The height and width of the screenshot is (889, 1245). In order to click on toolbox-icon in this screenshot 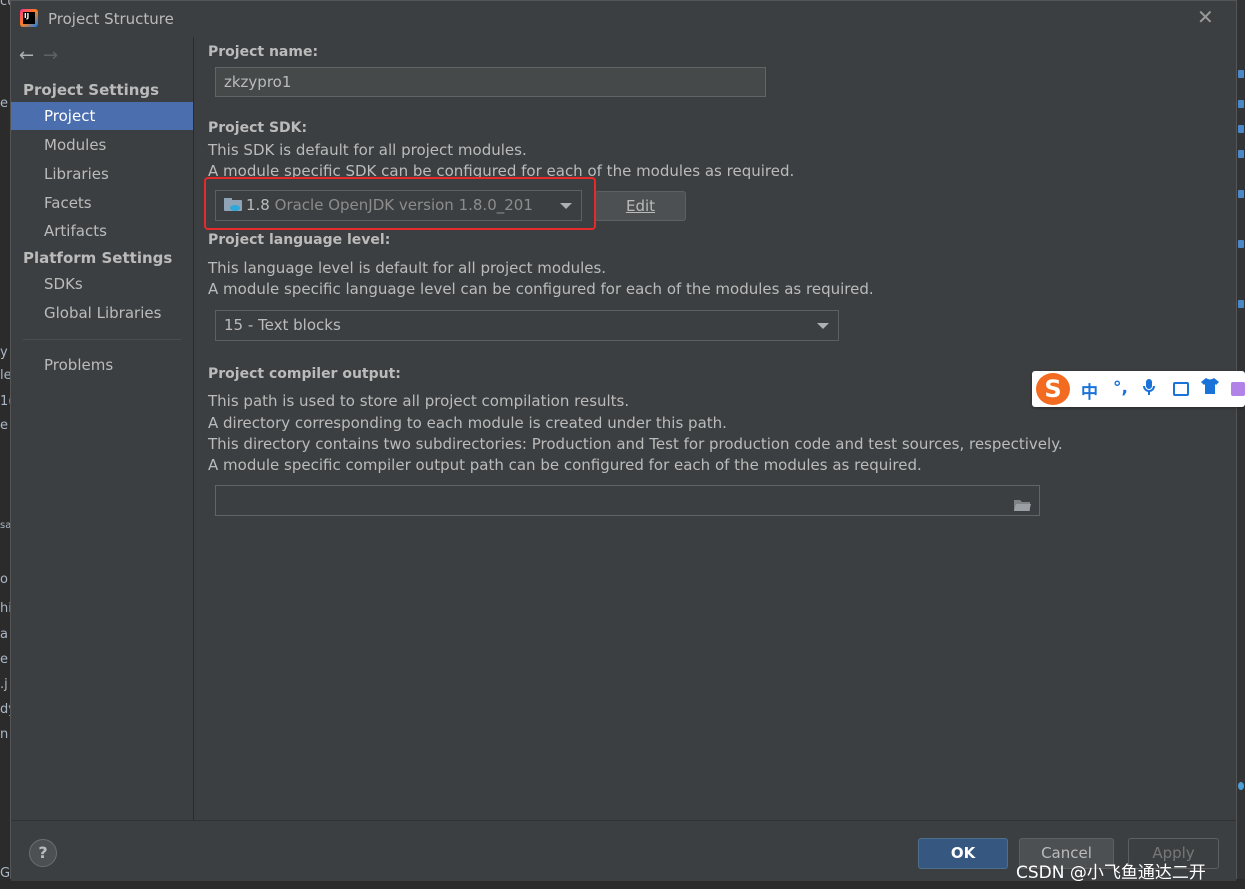, I will do `click(1238, 389)`.